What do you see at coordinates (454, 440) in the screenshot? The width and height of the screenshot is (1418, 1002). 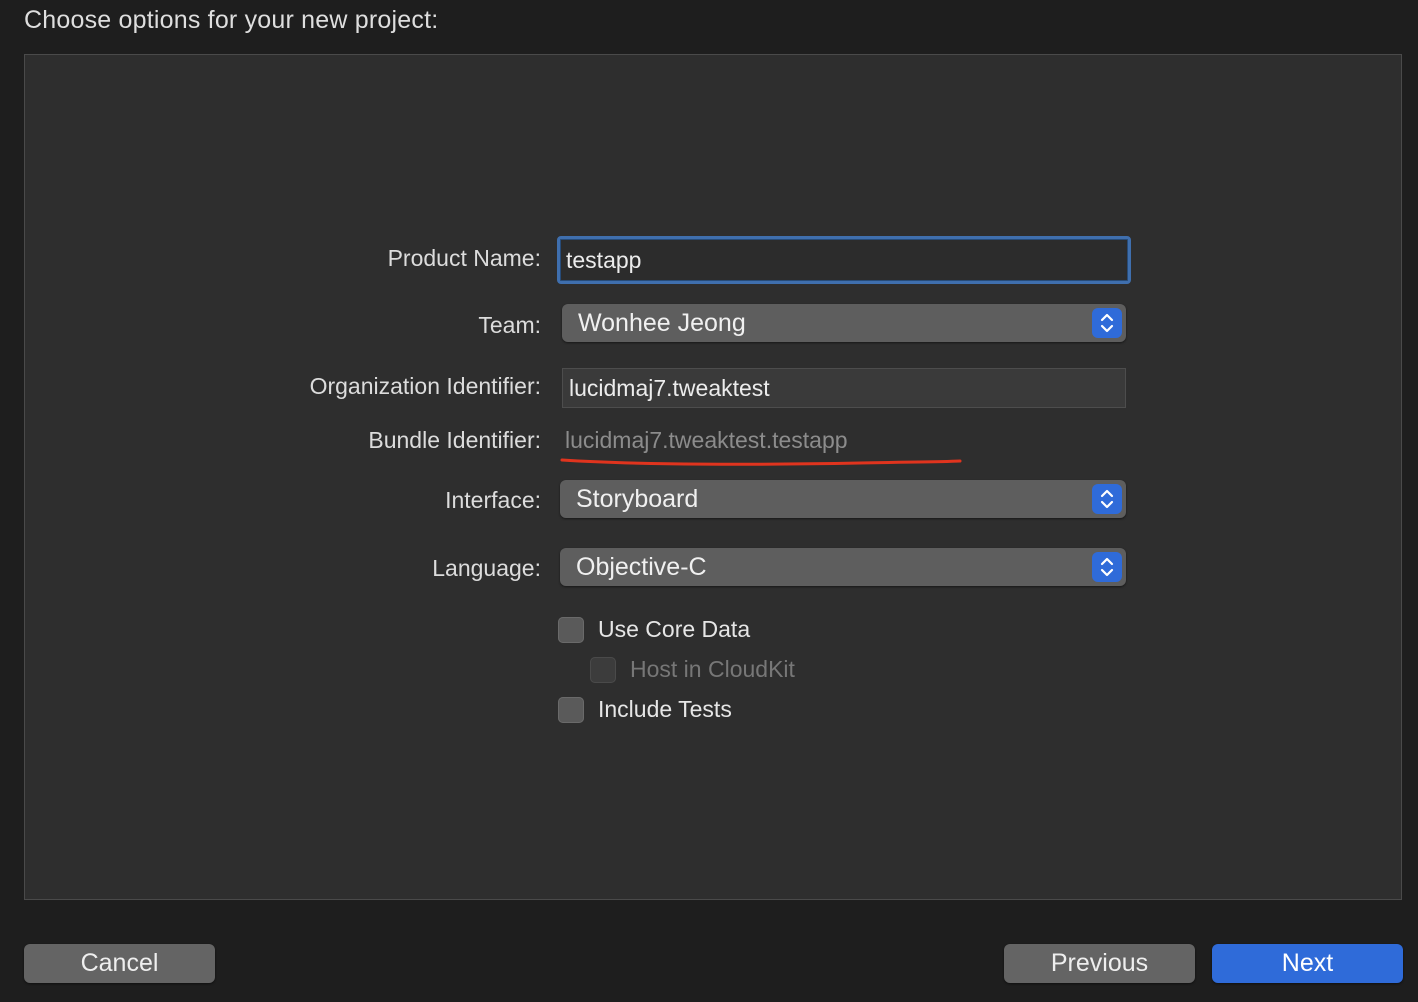 I see `bundle-identifier-label: Bundle Identifier:` at bounding box center [454, 440].